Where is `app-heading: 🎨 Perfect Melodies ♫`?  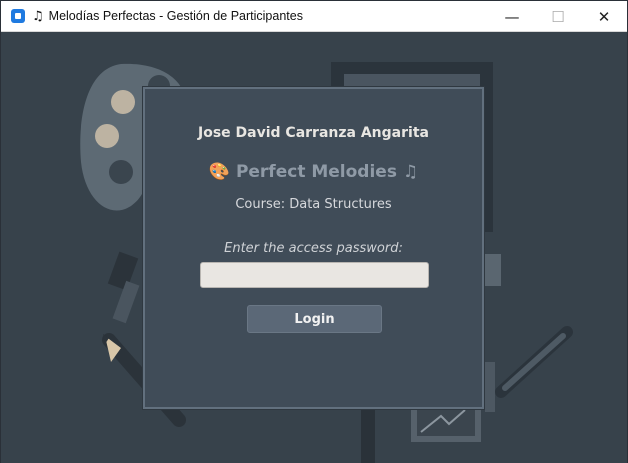 app-heading: 🎨 Perfect Melodies ♫ is located at coordinates (313, 172).